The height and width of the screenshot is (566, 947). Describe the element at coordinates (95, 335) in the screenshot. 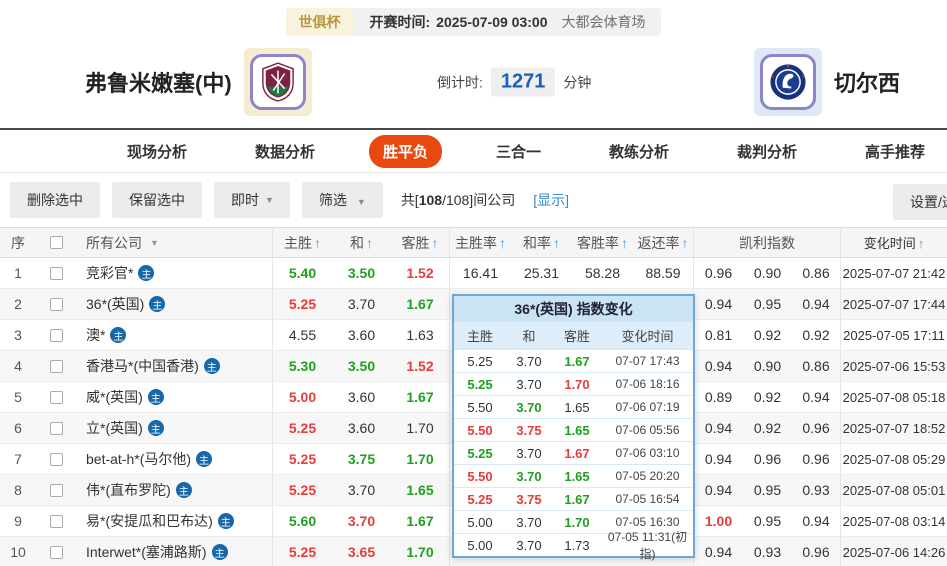

I see `company-name: 澳*` at that location.